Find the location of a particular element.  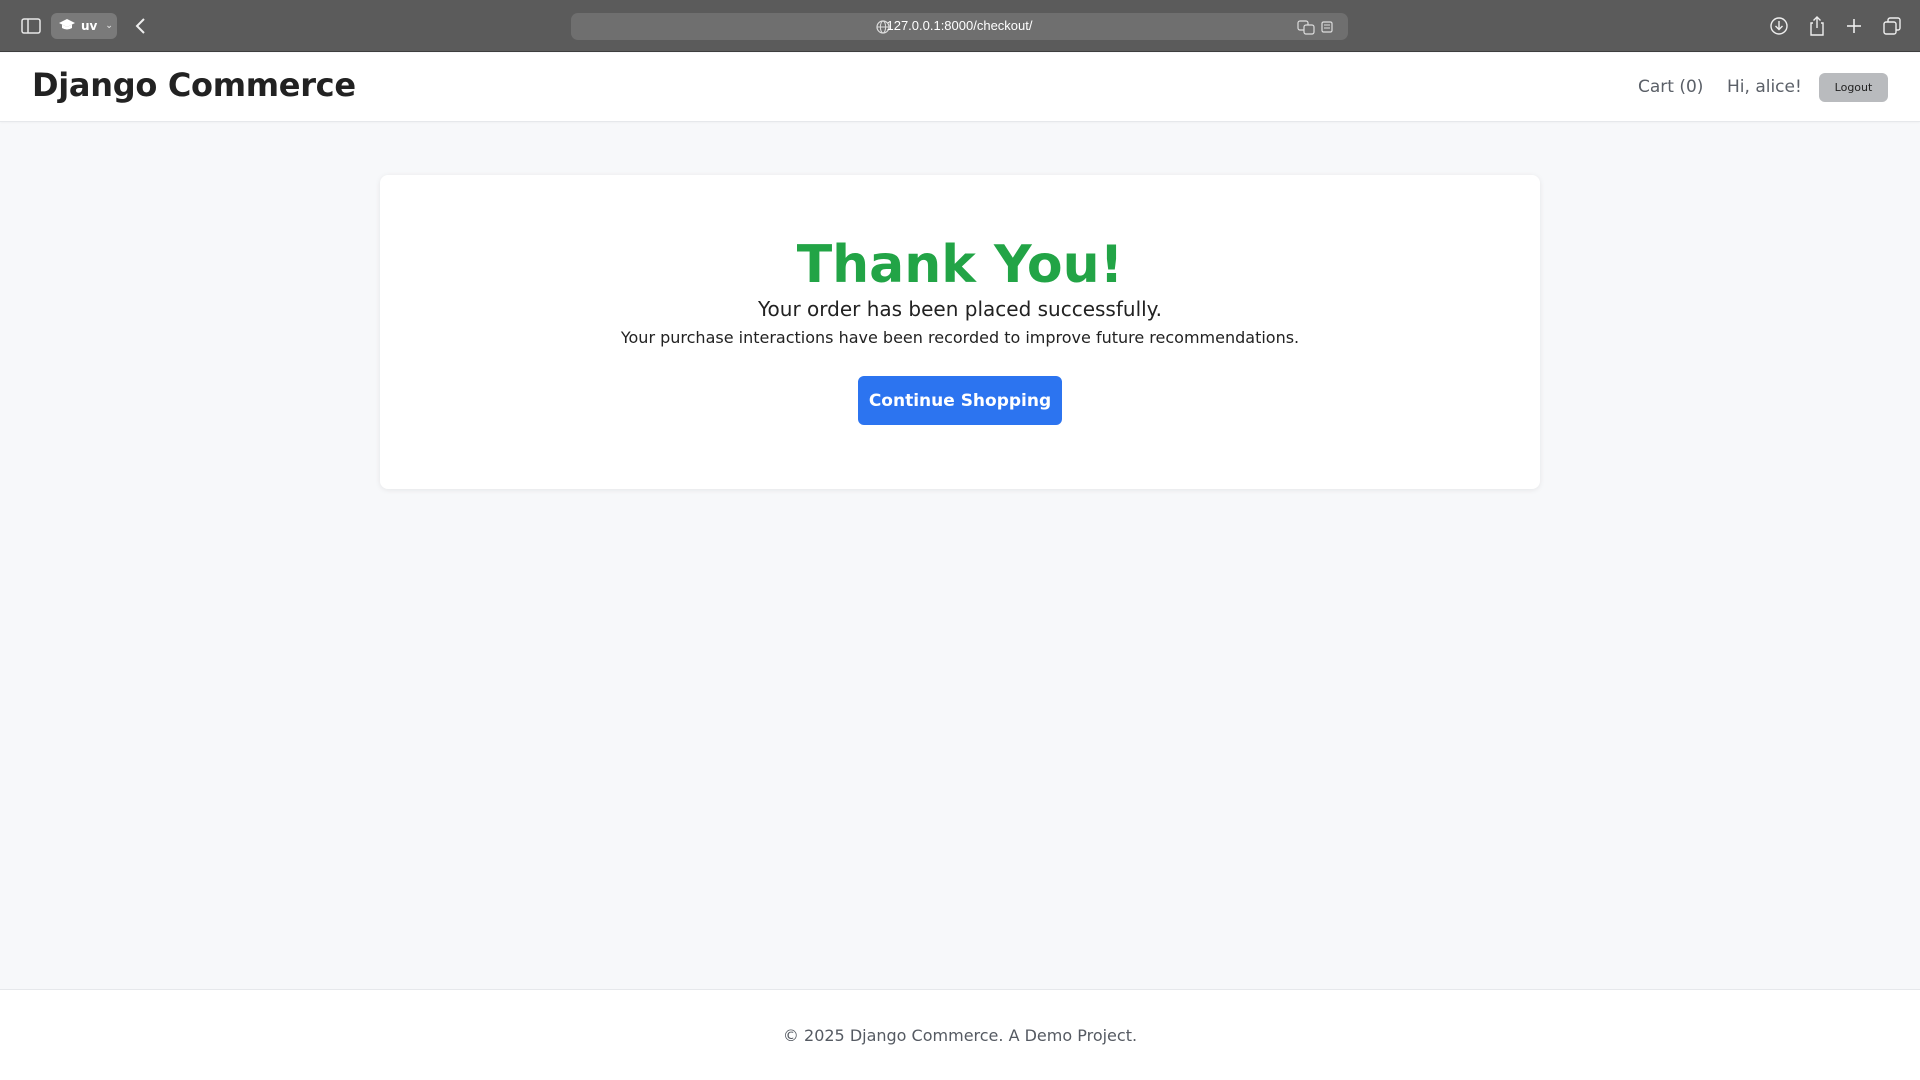

tabs-overview-icon is located at coordinates (1892, 26).